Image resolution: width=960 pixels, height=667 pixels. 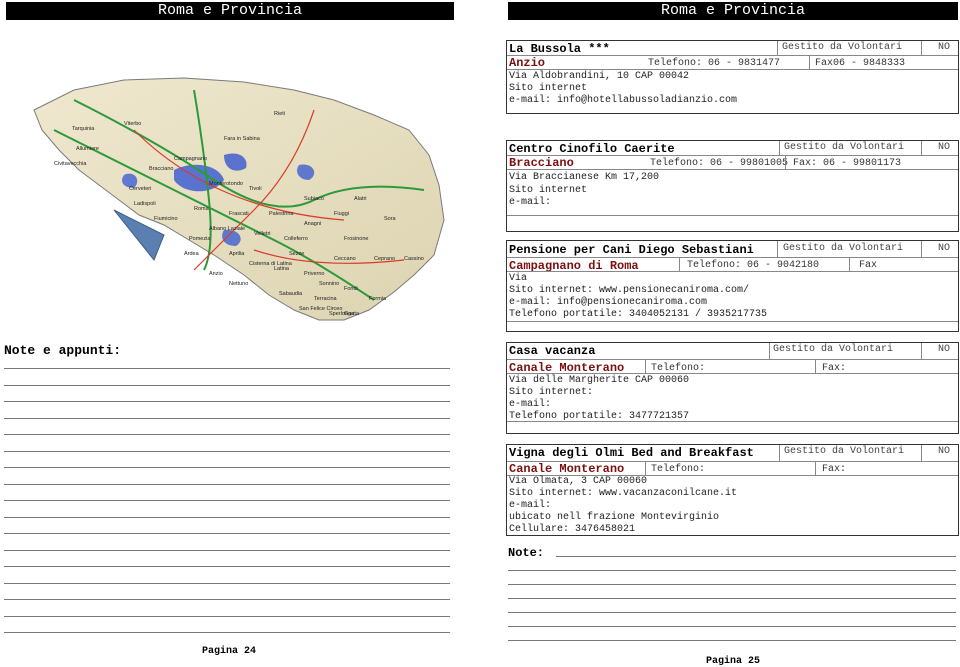 What do you see at coordinates (227, 229) in the screenshot?
I see `map-town-label: Albano Laziale` at bounding box center [227, 229].